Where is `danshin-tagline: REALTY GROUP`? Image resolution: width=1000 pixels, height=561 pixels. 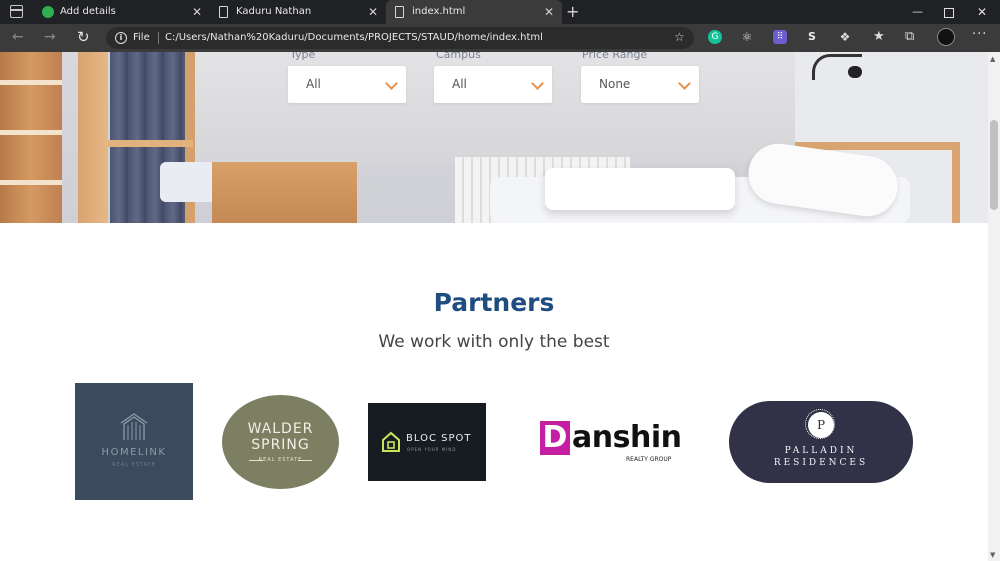 danshin-tagline: REALTY GROUP is located at coordinates (649, 459).